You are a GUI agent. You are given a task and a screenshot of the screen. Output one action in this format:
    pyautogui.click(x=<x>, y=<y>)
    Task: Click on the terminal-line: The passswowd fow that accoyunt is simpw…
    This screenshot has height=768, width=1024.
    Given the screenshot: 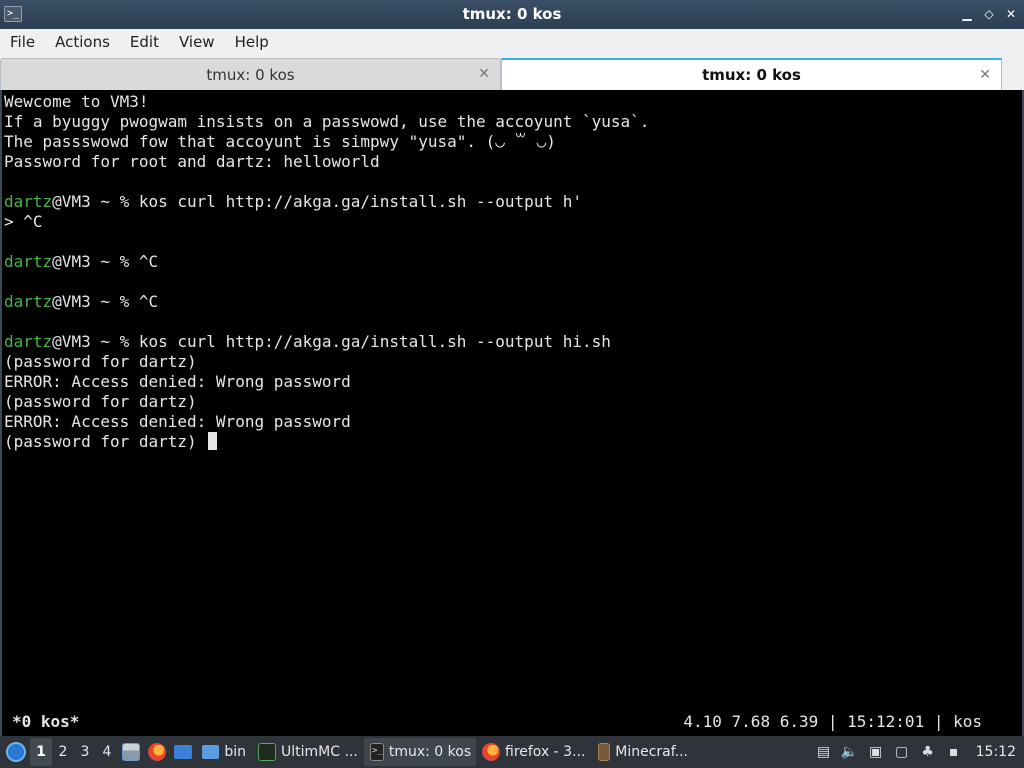 What is the action you would take?
    pyautogui.click(x=513, y=142)
    